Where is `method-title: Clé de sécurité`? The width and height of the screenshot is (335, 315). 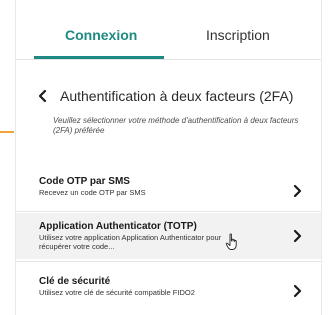 method-title: Clé de sécurité is located at coordinates (75, 281).